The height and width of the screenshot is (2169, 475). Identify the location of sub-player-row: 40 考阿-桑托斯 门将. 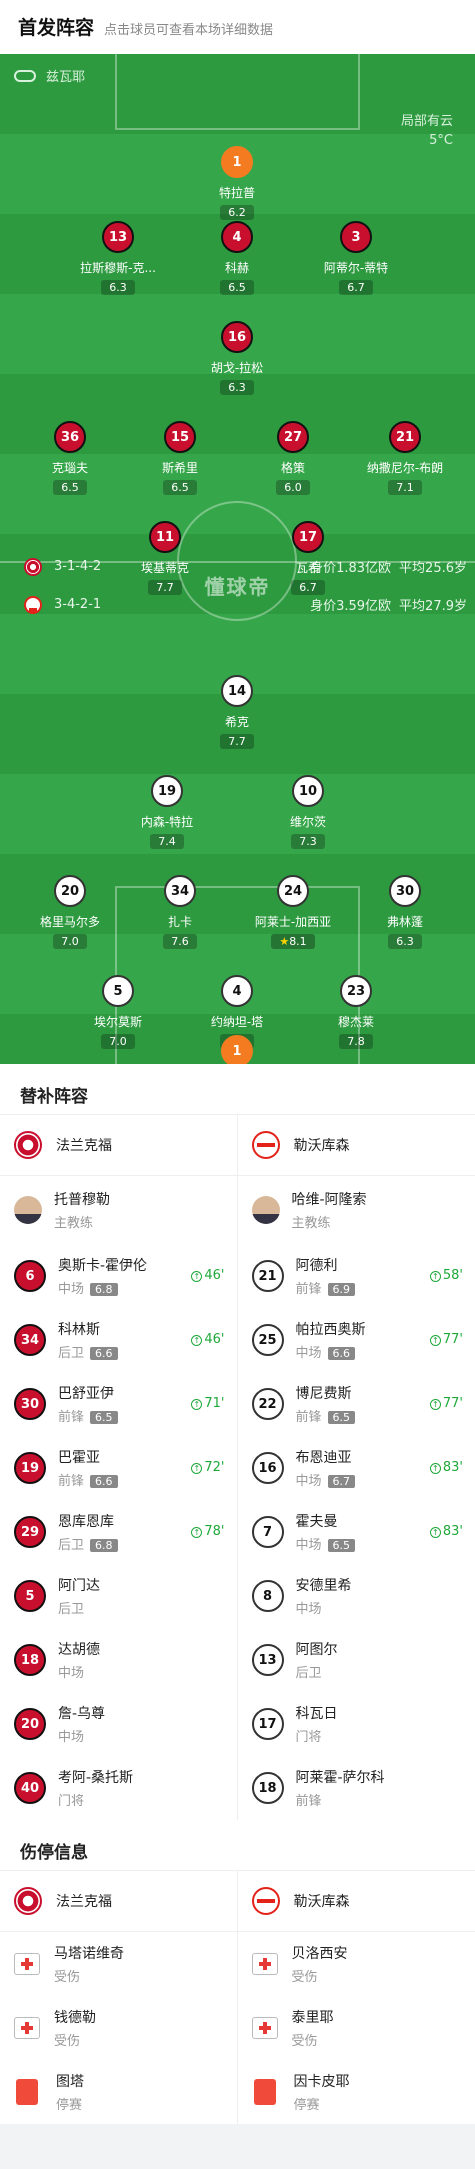
(118, 1788).